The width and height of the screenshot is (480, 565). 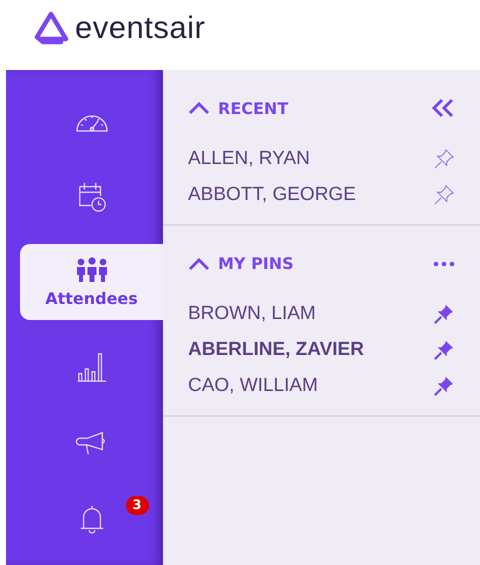 I want to click on notification-badge: 3, so click(x=137, y=505).